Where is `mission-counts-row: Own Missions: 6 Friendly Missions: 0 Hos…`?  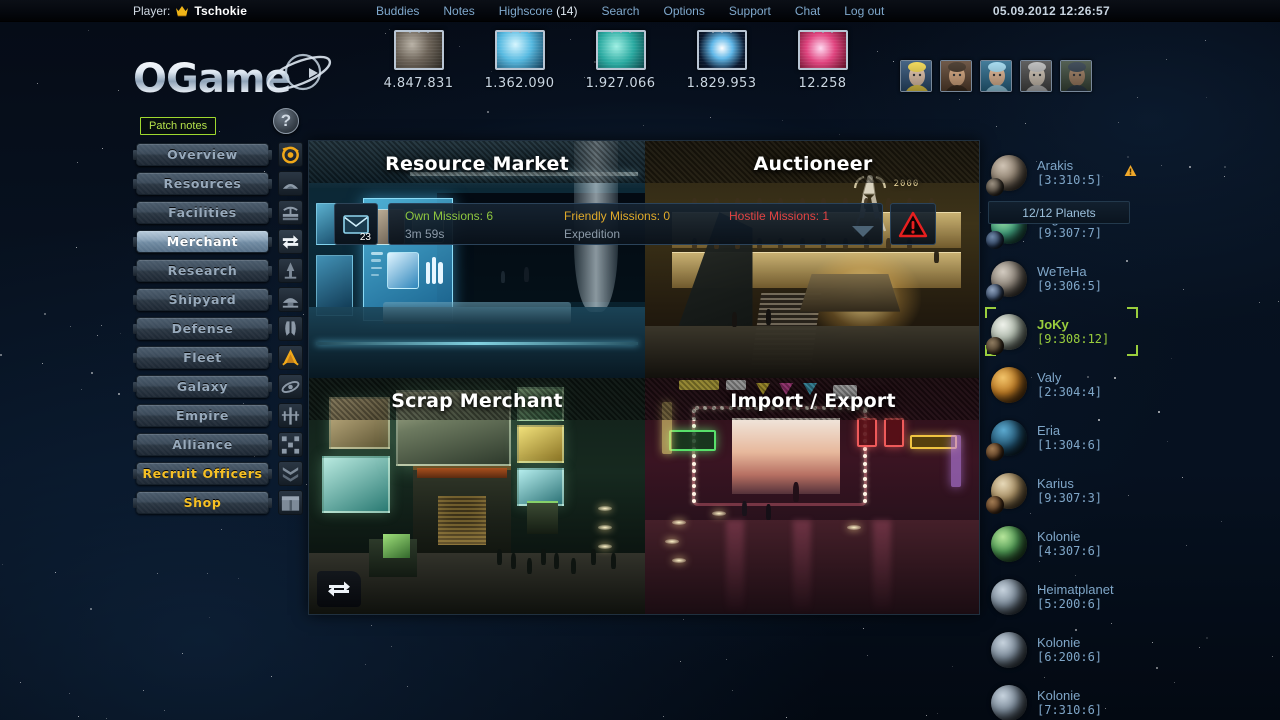
mission-counts-row: Own Missions: 6 Friendly Missions: 0 Hos… is located at coordinates (635, 216).